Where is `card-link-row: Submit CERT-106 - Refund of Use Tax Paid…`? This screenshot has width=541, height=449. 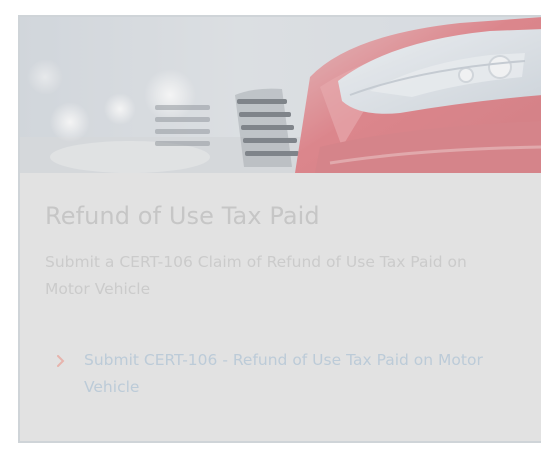 card-link-row: Submit CERT-106 - Refund of Use Tax Paid… is located at coordinates (291, 374).